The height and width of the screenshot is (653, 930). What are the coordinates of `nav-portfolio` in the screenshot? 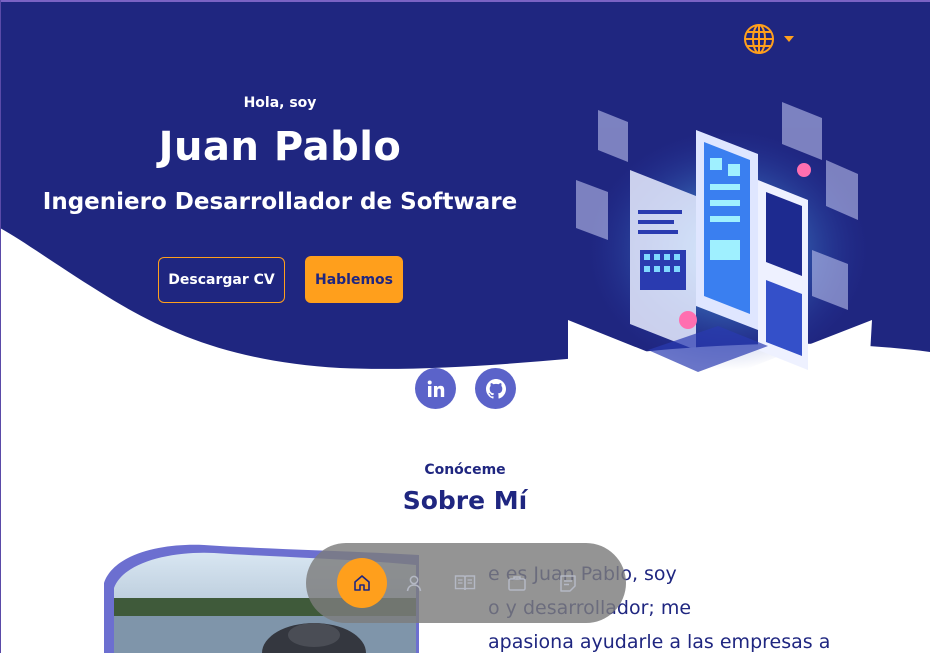 It's located at (517, 583).